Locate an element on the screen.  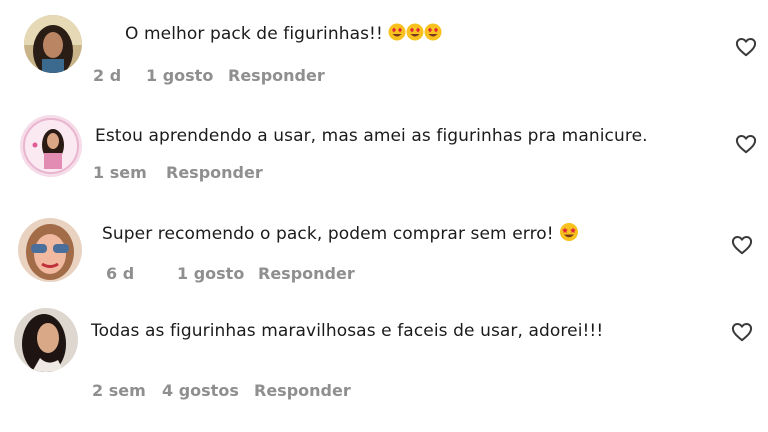
comment-text: O melhor pack de figurinhas!! is located at coordinates (283, 34).